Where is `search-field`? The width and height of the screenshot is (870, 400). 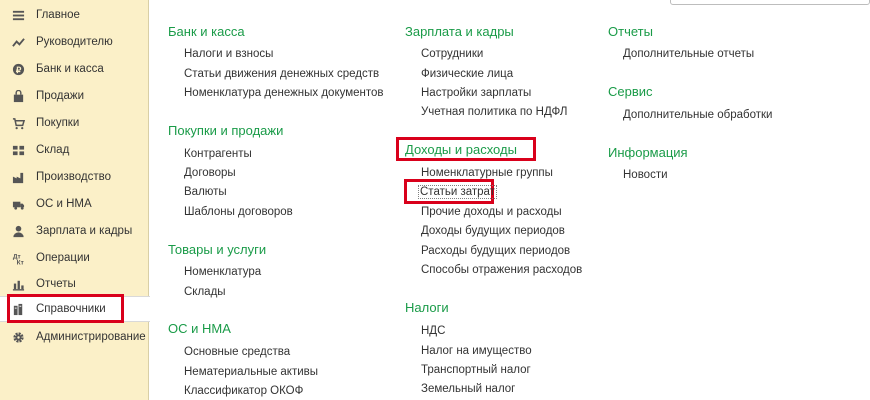
search-field is located at coordinates (770, 2).